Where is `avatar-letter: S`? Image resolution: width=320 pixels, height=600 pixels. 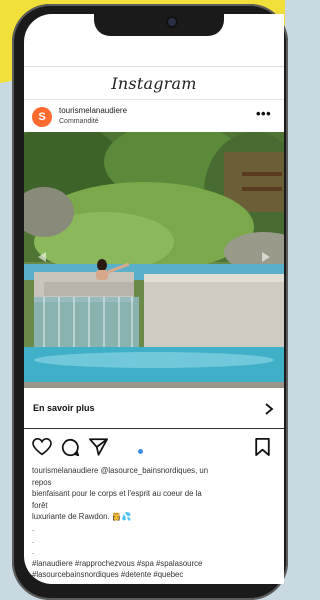
avatar-letter: S is located at coordinates (42, 117).